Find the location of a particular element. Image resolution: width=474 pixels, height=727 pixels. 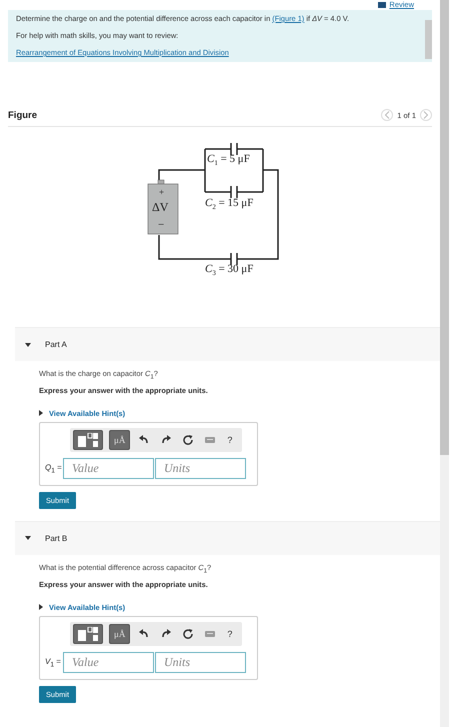

battery is located at coordinates (163, 207).